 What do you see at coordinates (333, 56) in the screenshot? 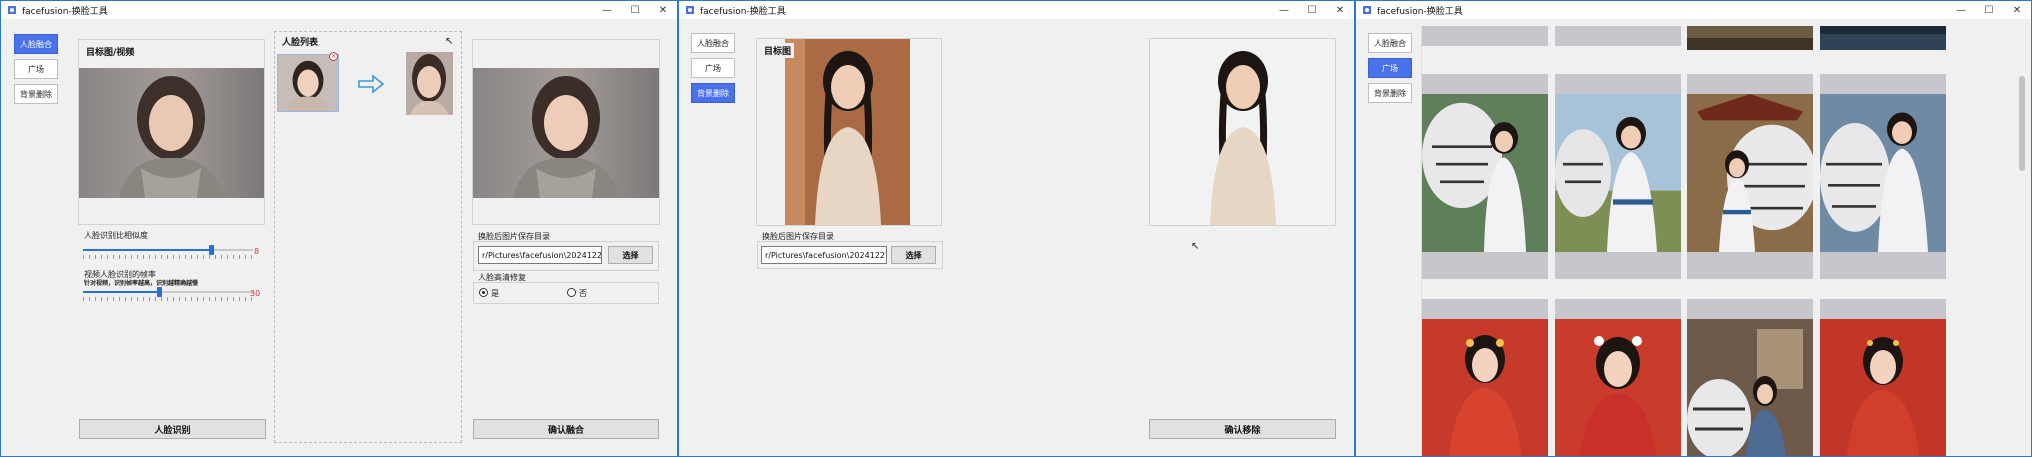
I see `remove-face-icon: ×` at bounding box center [333, 56].